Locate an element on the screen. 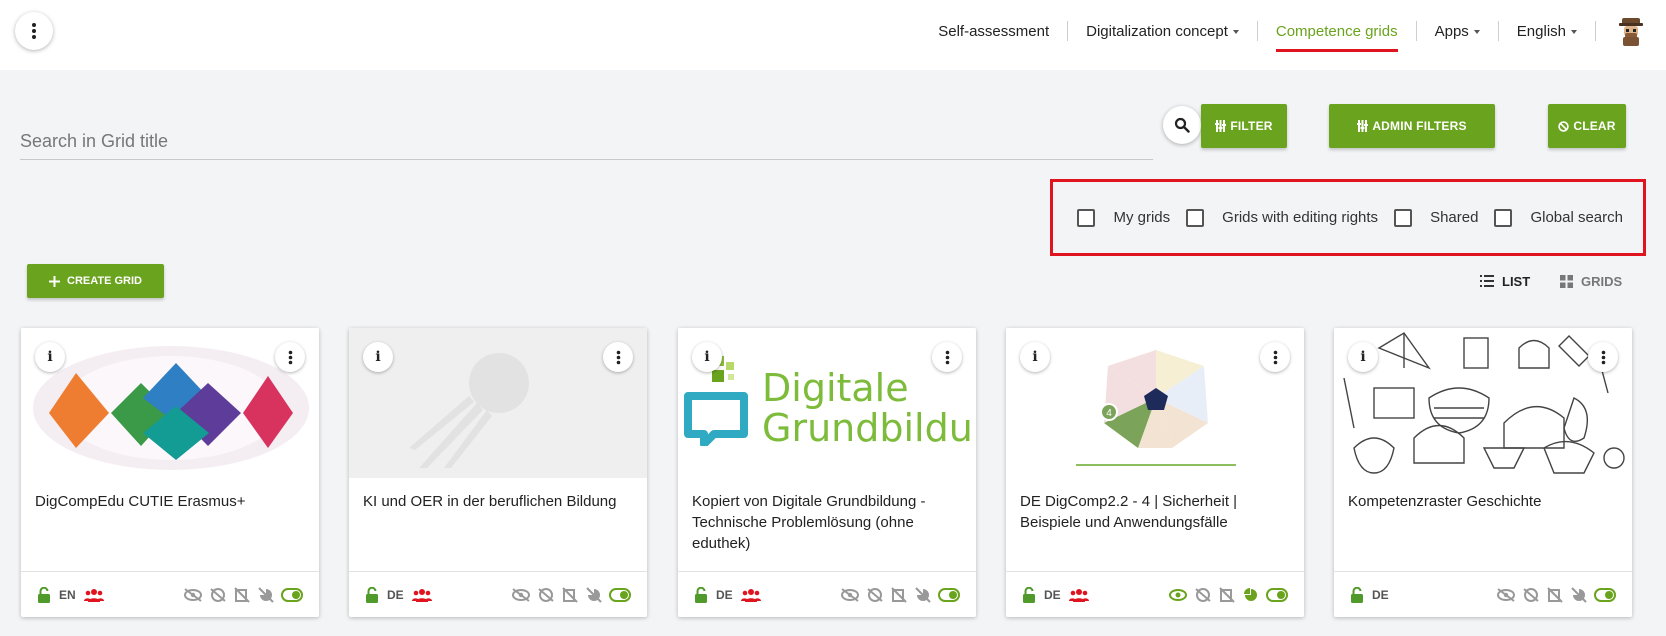 The height and width of the screenshot is (636, 1666). card-title: KI und OER in der beruflichen Bildung is located at coordinates (490, 501).